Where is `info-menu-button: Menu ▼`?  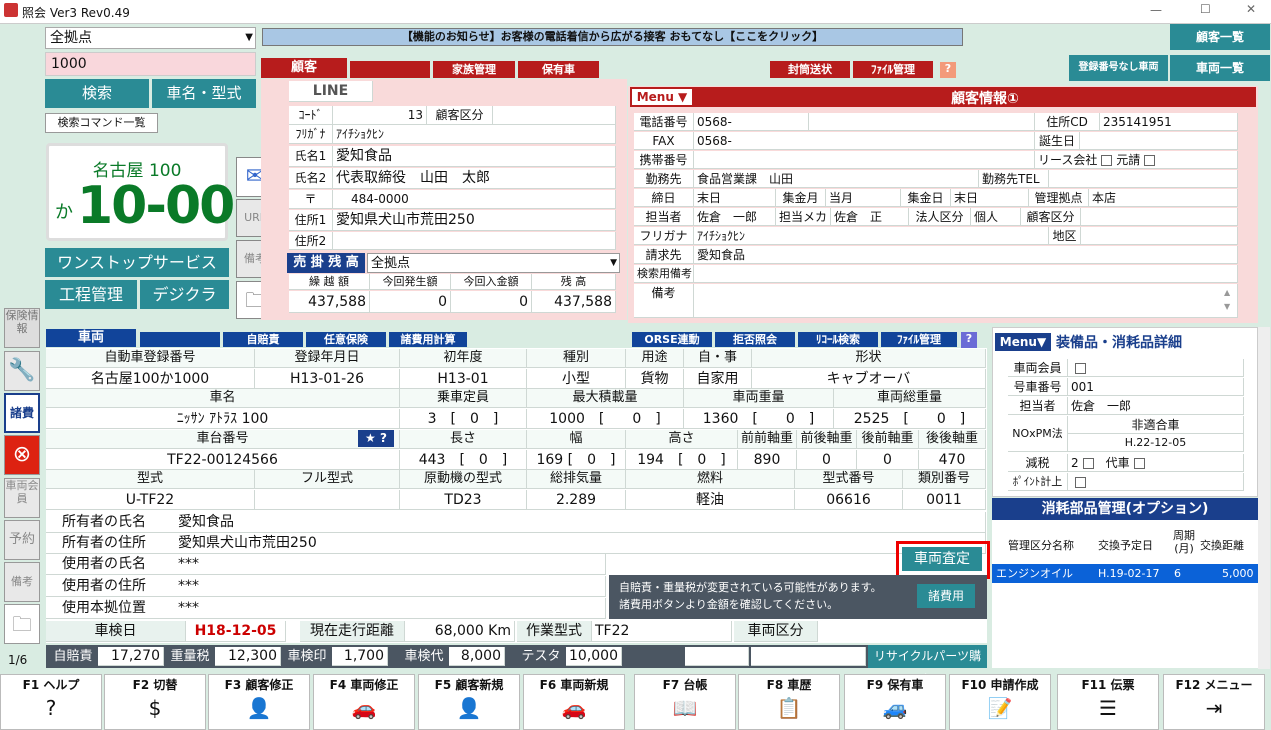 info-menu-button: Menu ▼ is located at coordinates (662, 97).